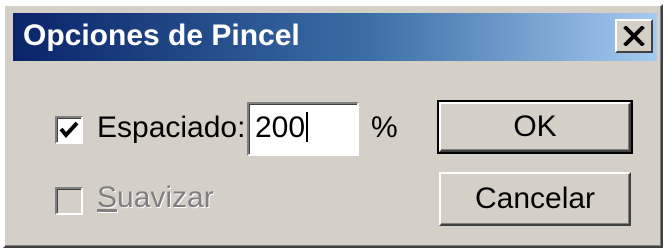  I want to click on close-button, so click(634, 36).